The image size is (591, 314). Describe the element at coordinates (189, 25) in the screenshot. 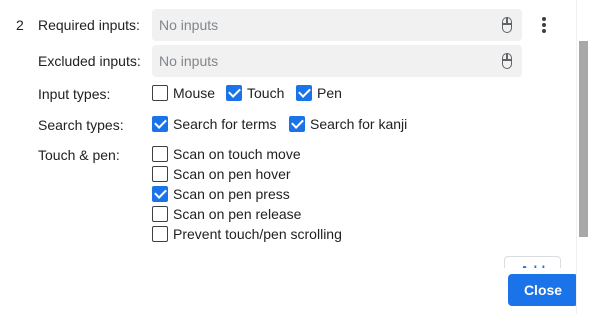

I see `required-inputs-placeholder: No inputs` at that location.